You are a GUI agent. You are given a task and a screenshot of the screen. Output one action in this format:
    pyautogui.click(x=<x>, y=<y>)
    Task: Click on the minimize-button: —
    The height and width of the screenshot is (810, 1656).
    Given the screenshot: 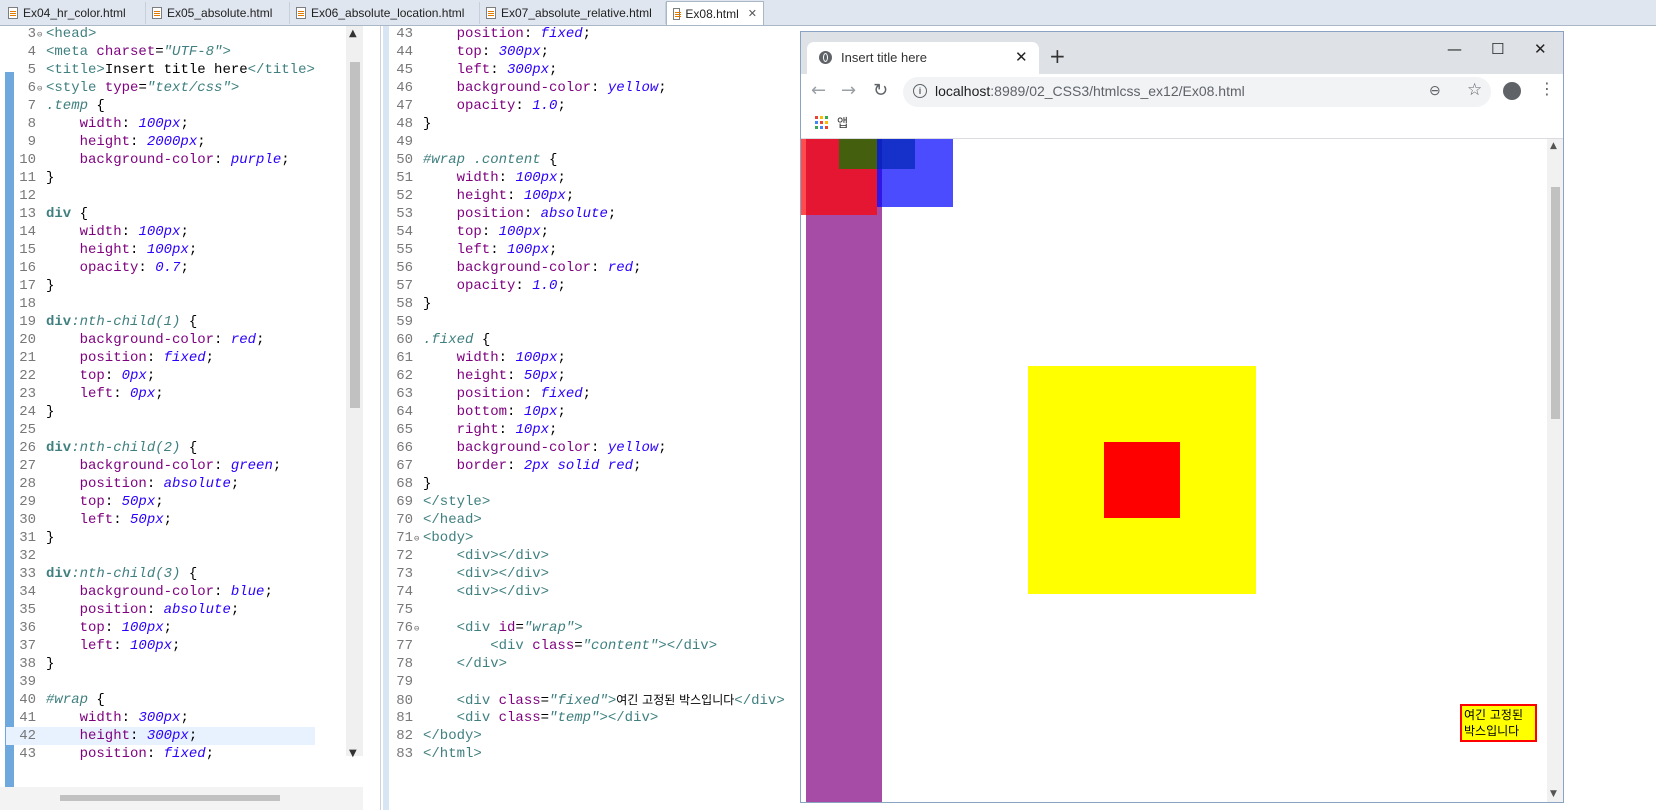 What is the action you would take?
    pyautogui.click(x=1454, y=49)
    